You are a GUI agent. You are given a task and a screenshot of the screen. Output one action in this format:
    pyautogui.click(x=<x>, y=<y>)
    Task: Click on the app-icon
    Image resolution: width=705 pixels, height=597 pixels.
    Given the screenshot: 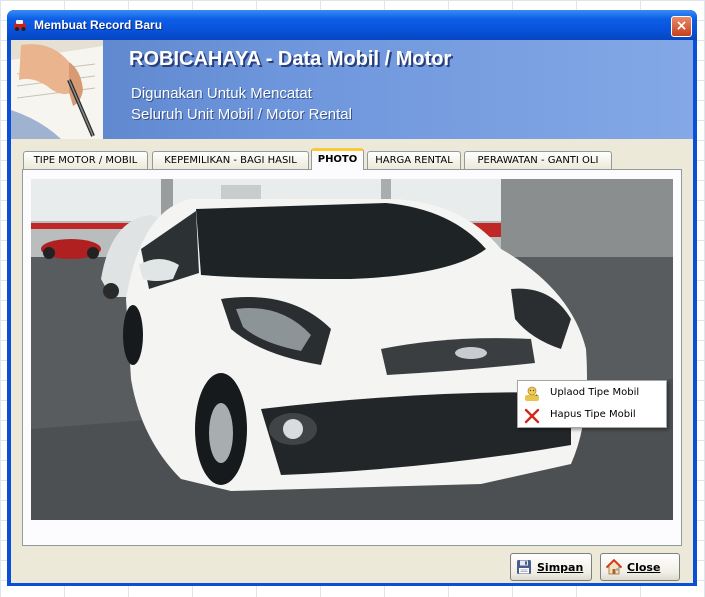 What is the action you would take?
    pyautogui.click(x=20, y=25)
    